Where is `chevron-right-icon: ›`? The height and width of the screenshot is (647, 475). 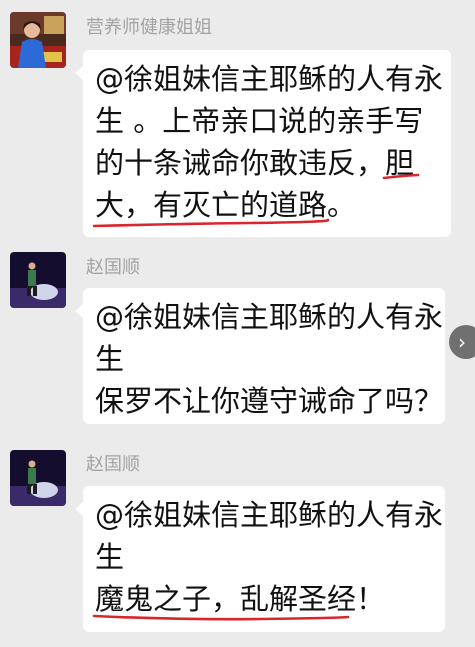
chevron-right-icon: › is located at coordinates (462, 342).